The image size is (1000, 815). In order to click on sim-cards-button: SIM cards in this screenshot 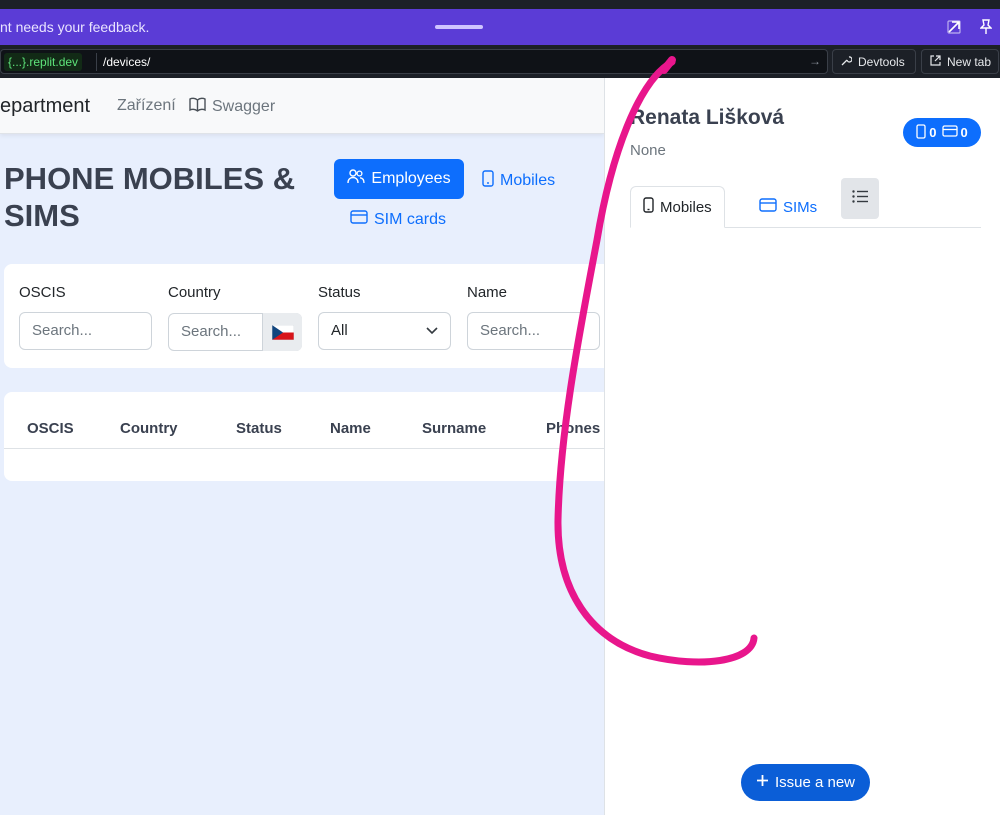, I will do `click(398, 219)`.